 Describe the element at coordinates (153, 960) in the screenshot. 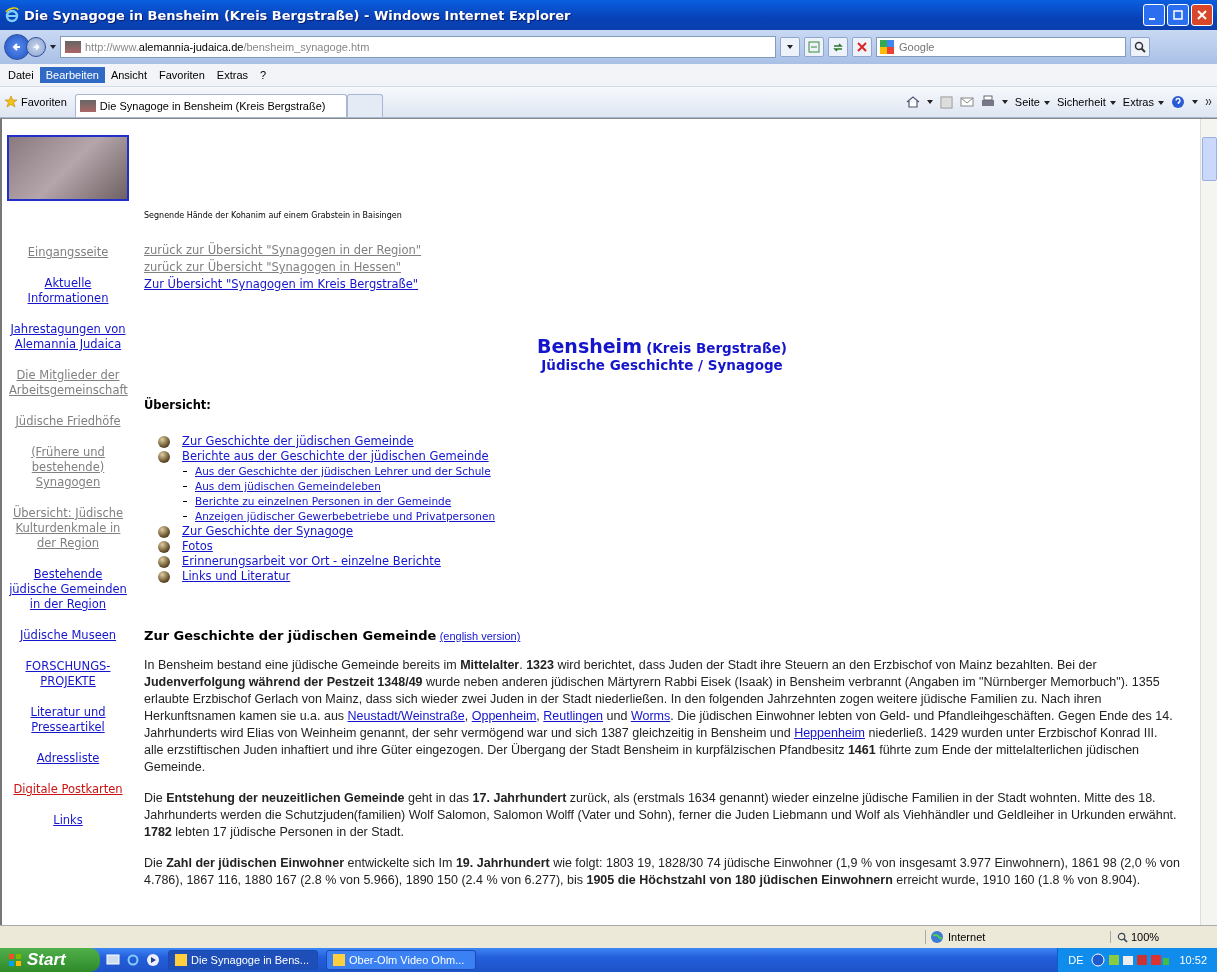

I see `media-player-icon` at that location.